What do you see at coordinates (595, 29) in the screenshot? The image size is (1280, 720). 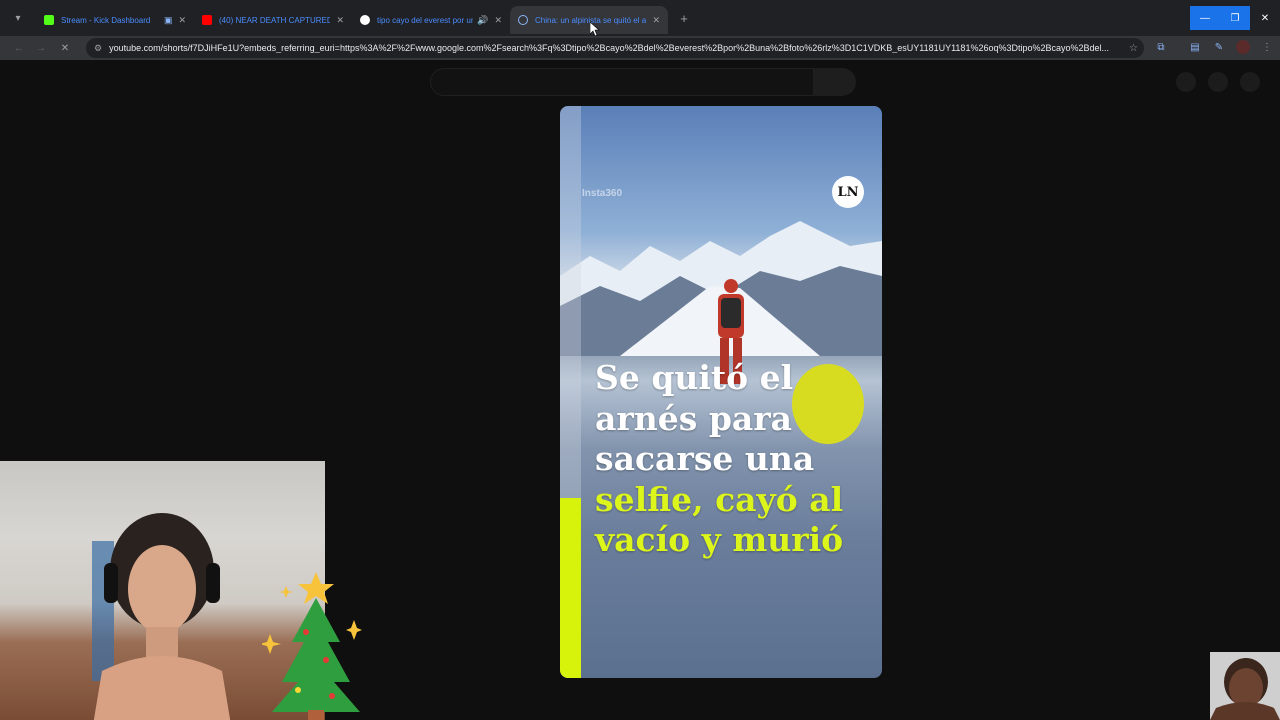 I see `mouse-cursor-icon` at bounding box center [595, 29].